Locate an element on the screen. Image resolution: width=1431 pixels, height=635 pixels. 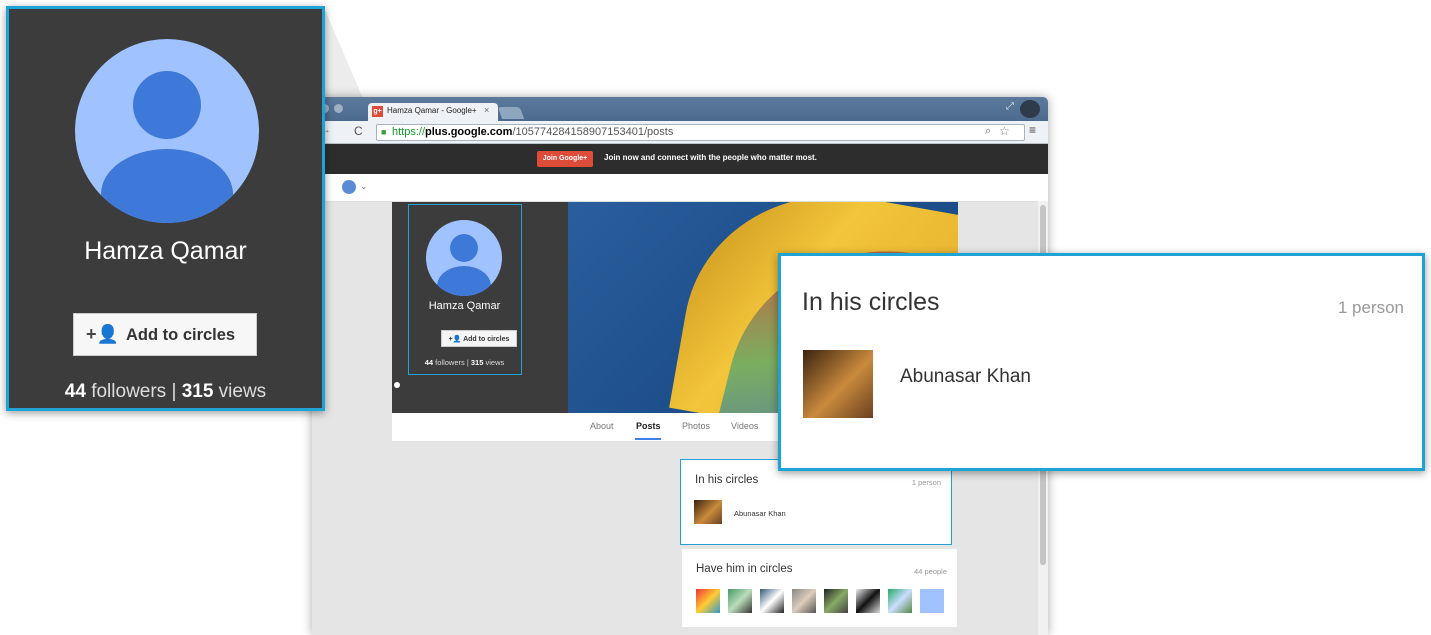
people-avatar-default is located at coordinates (932, 601).